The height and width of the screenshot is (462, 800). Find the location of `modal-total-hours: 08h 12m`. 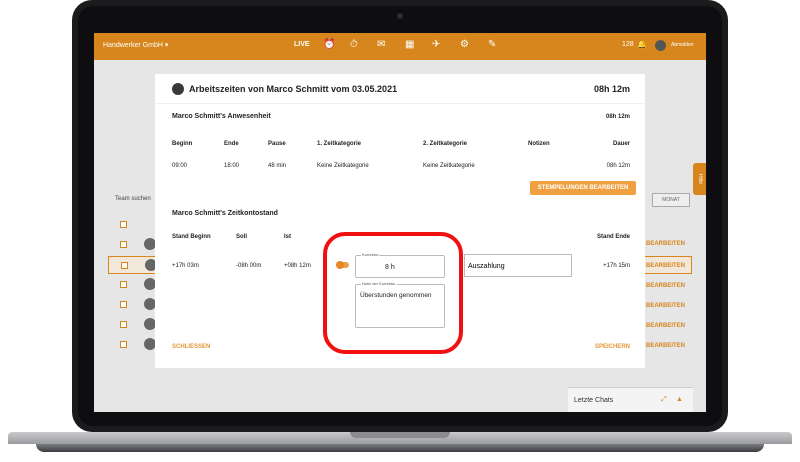

modal-total-hours: 08h 12m is located at coordinates (611, 89).